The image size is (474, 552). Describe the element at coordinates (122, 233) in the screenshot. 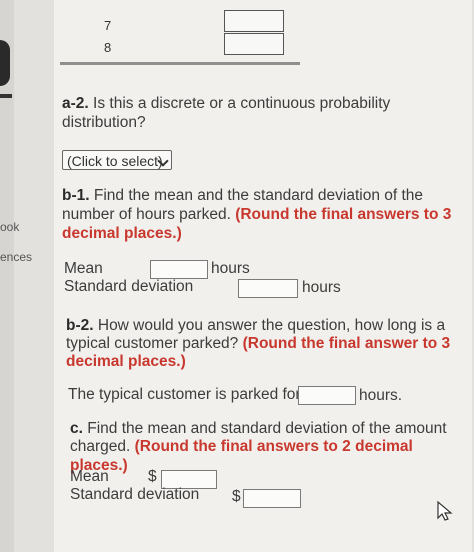

I see `question-b1-instruction: decimal places.)` at that location.